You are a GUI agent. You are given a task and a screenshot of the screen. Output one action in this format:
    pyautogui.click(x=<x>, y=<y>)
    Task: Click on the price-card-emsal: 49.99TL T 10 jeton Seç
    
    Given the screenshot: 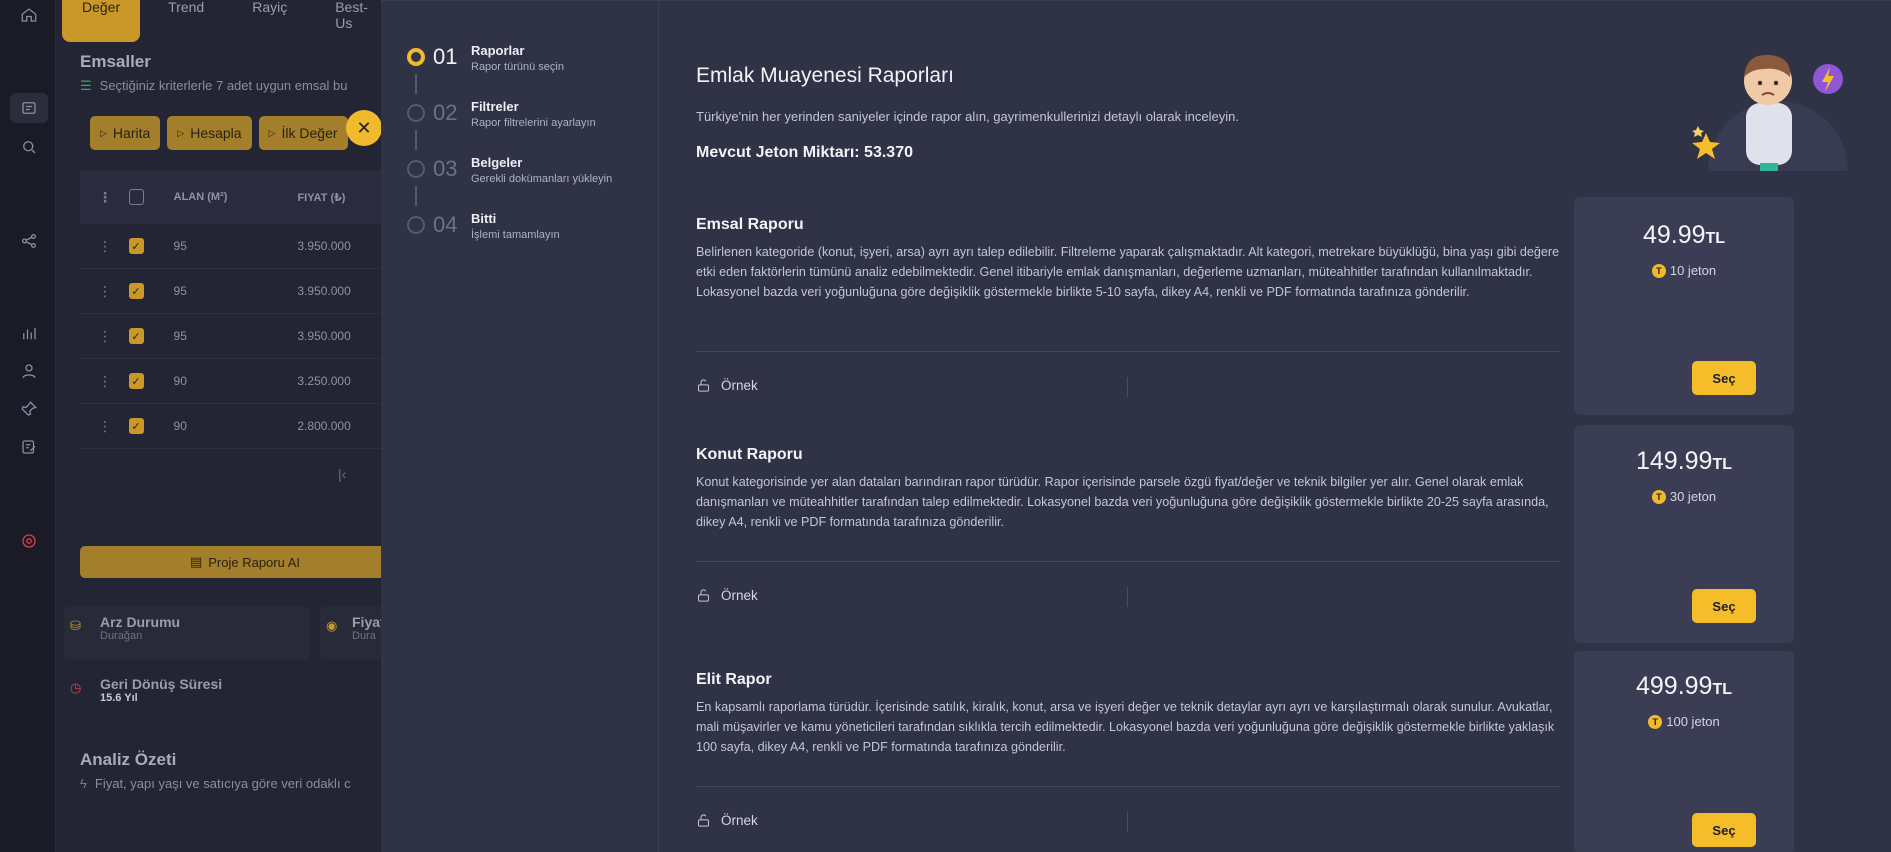 What is the action you would take?
    pyautogui.click(x=1684, y=306)
    